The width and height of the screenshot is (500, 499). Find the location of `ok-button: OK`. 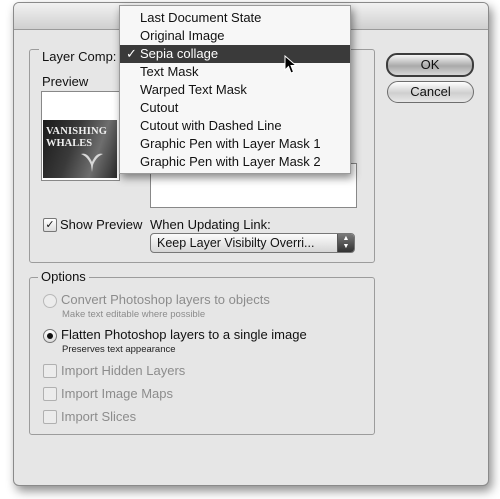

ok-button: OK is located at coordinates (430, 65).